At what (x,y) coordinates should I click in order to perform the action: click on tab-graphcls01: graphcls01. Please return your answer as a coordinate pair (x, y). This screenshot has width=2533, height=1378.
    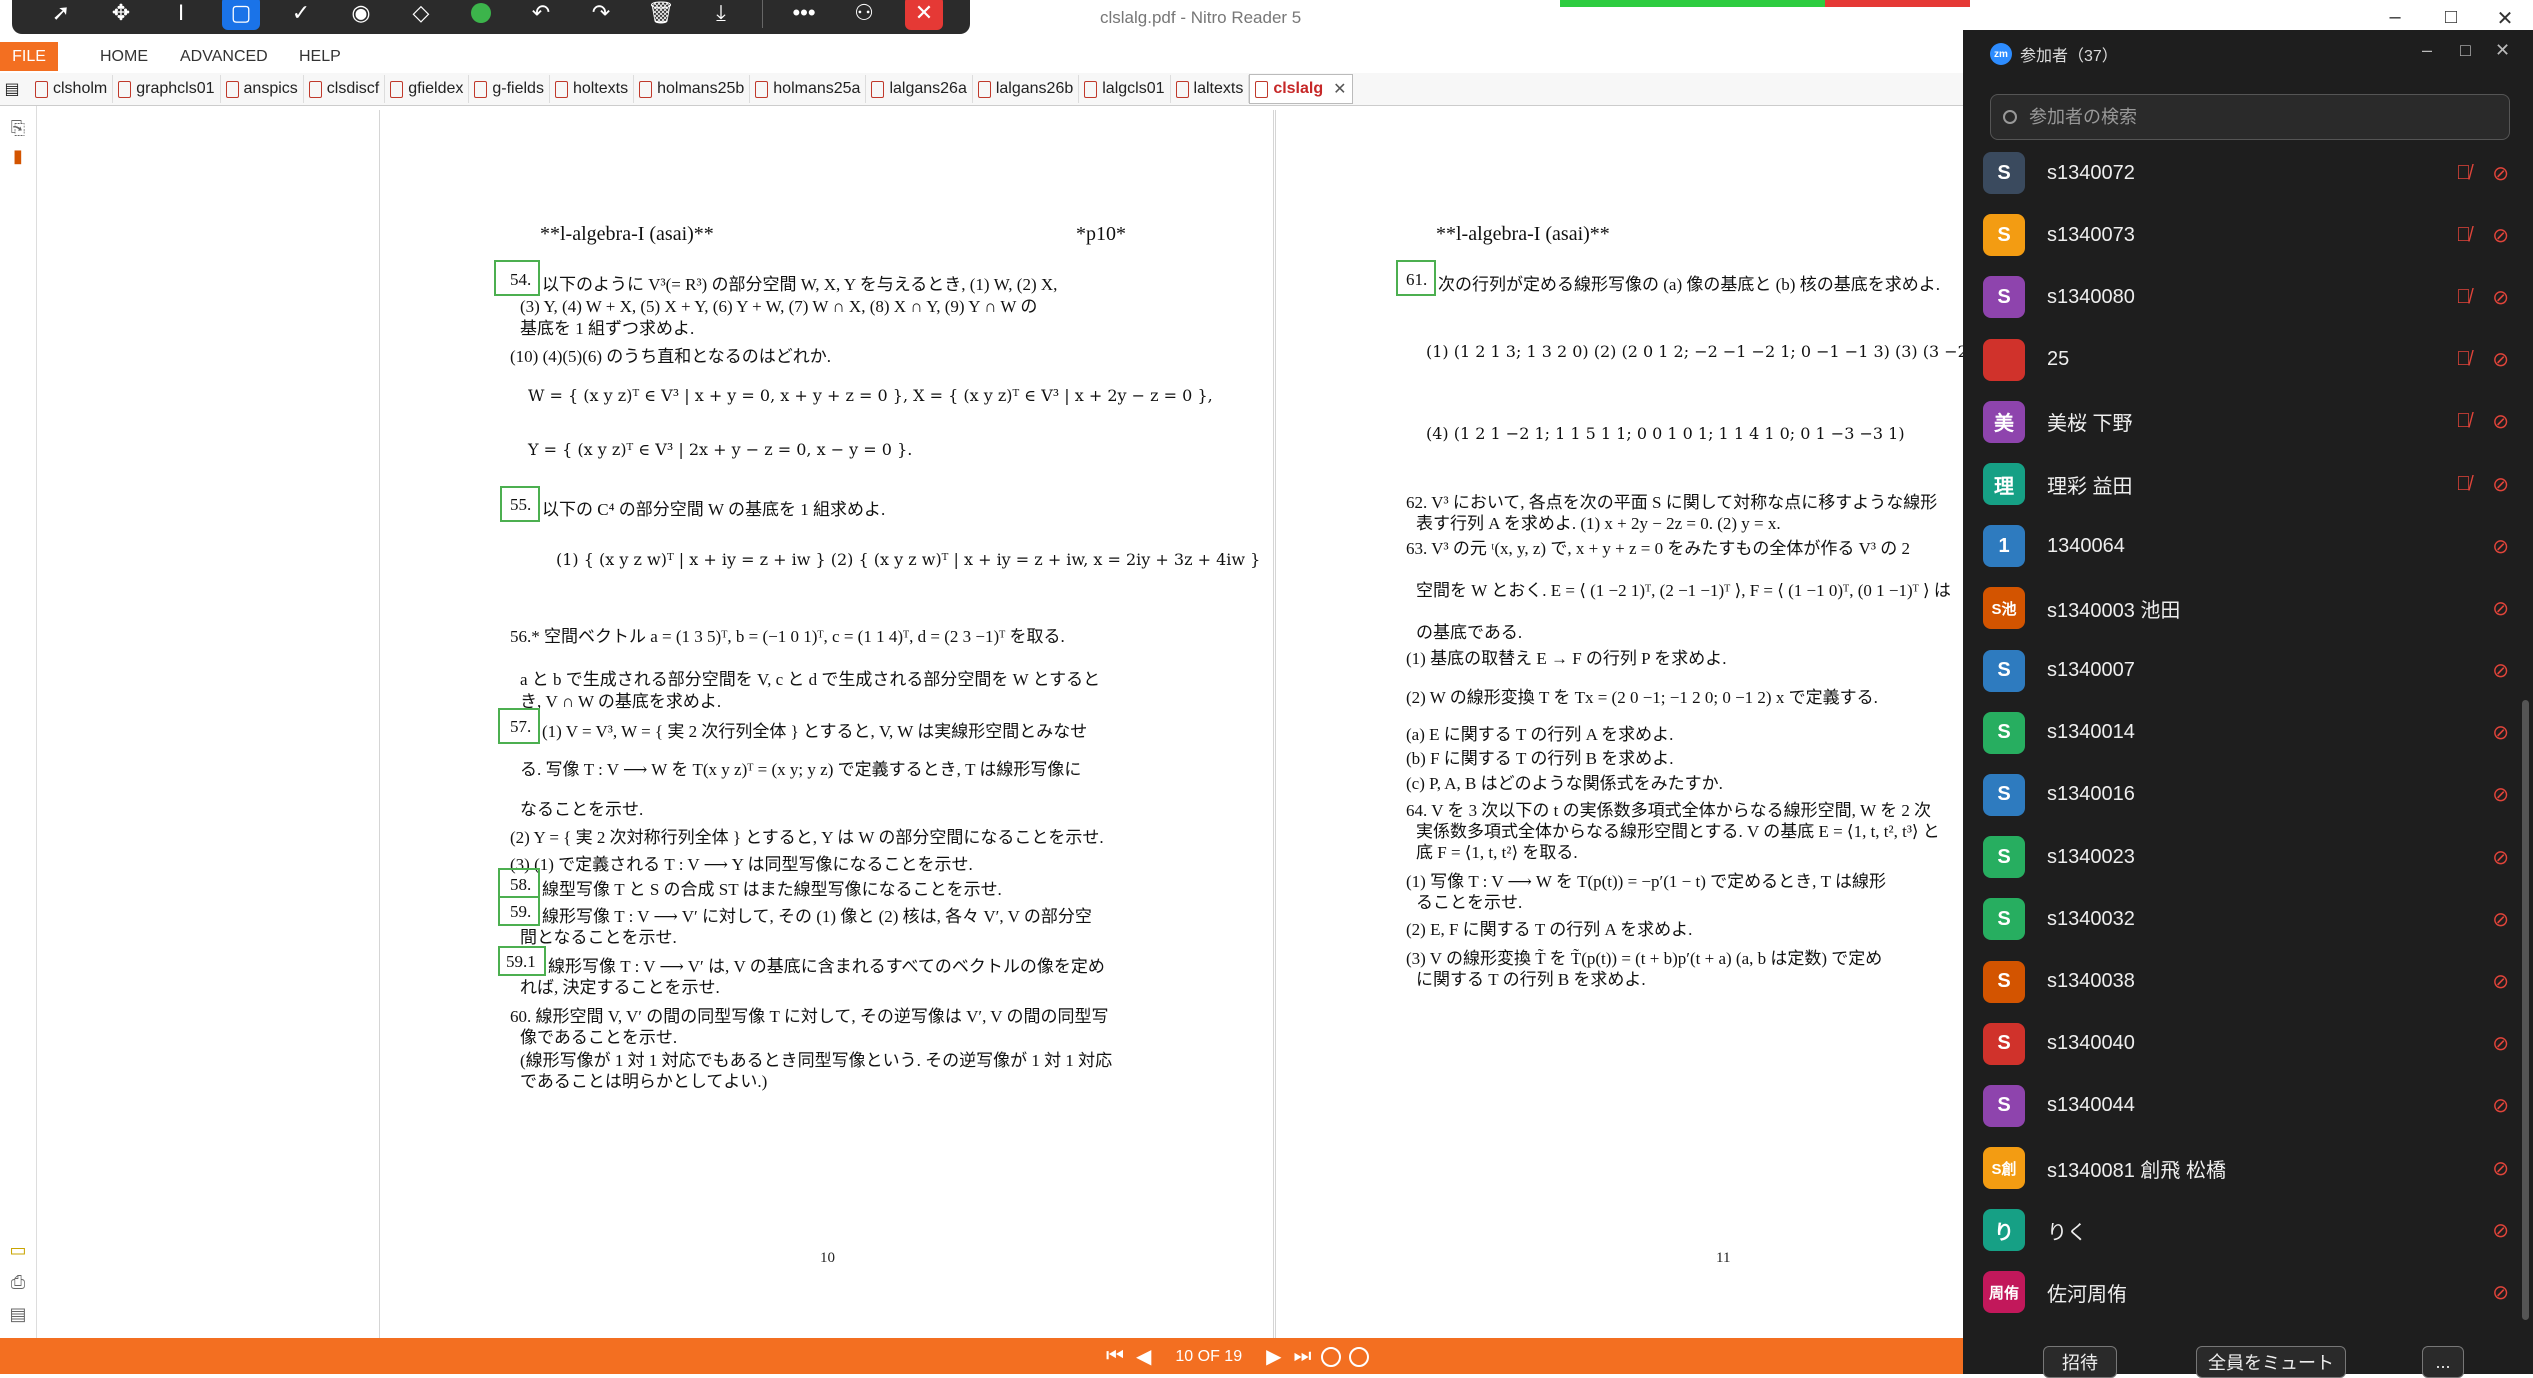
    Looking at the image, I should click on (167, 89).